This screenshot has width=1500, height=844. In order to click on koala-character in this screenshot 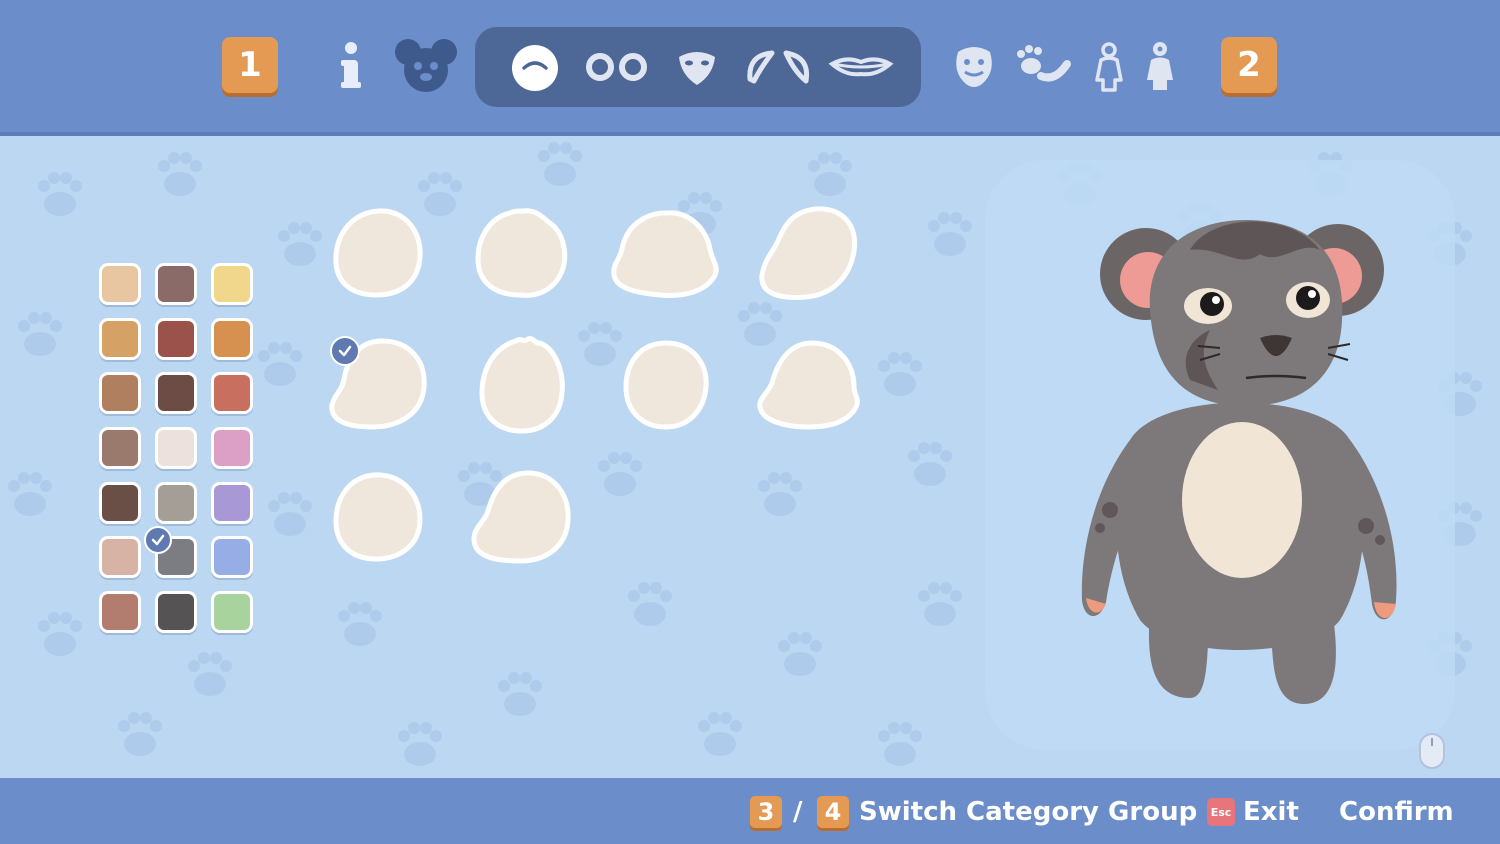, I will do `click(1240, 465)`.